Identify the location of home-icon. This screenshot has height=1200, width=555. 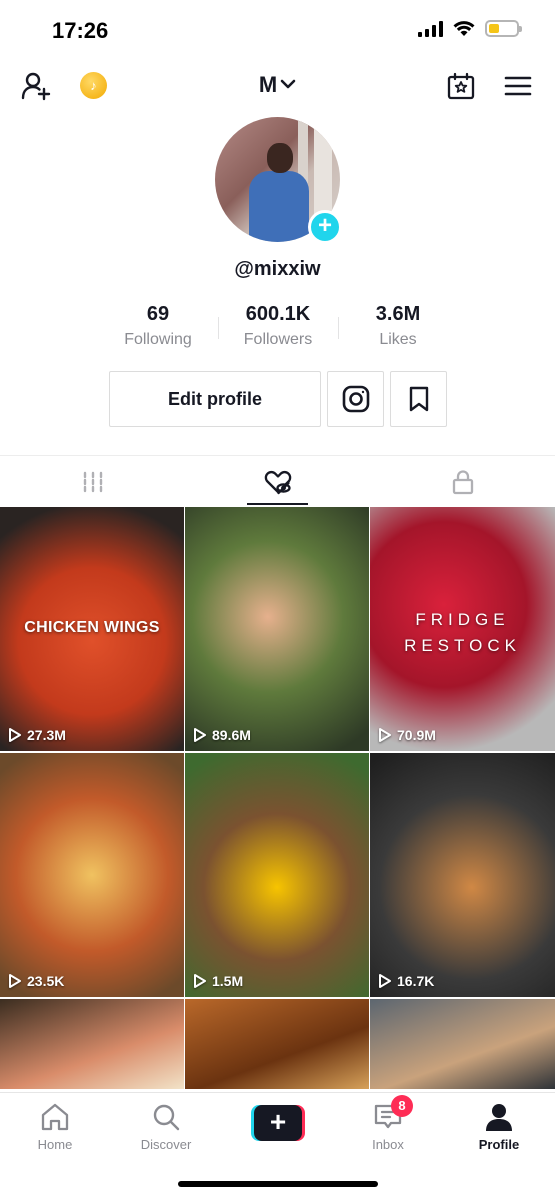
(55, 1117).